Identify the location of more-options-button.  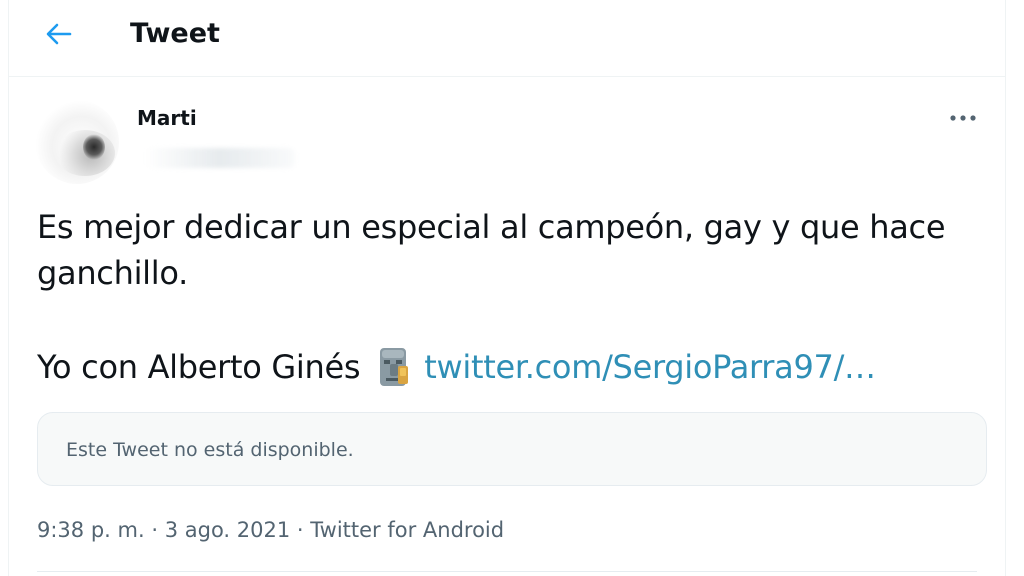
(963, 118).